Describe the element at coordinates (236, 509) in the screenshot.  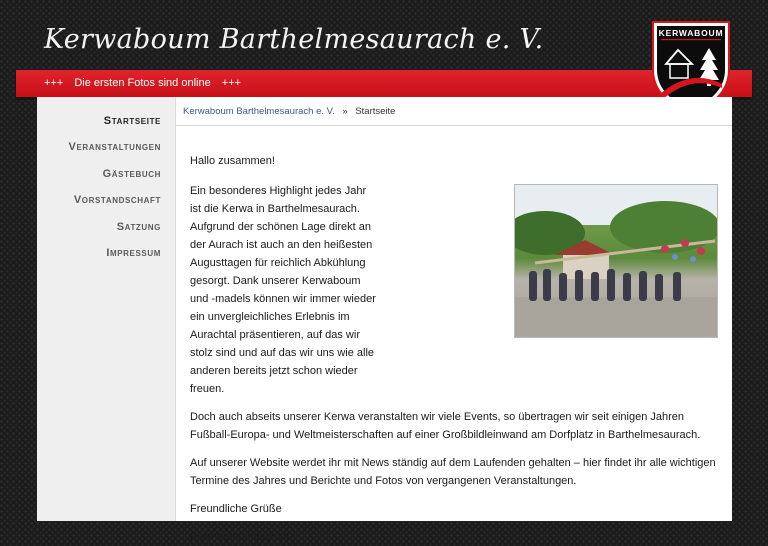
I see `closing-text: Freundliche Grüße` at that location.